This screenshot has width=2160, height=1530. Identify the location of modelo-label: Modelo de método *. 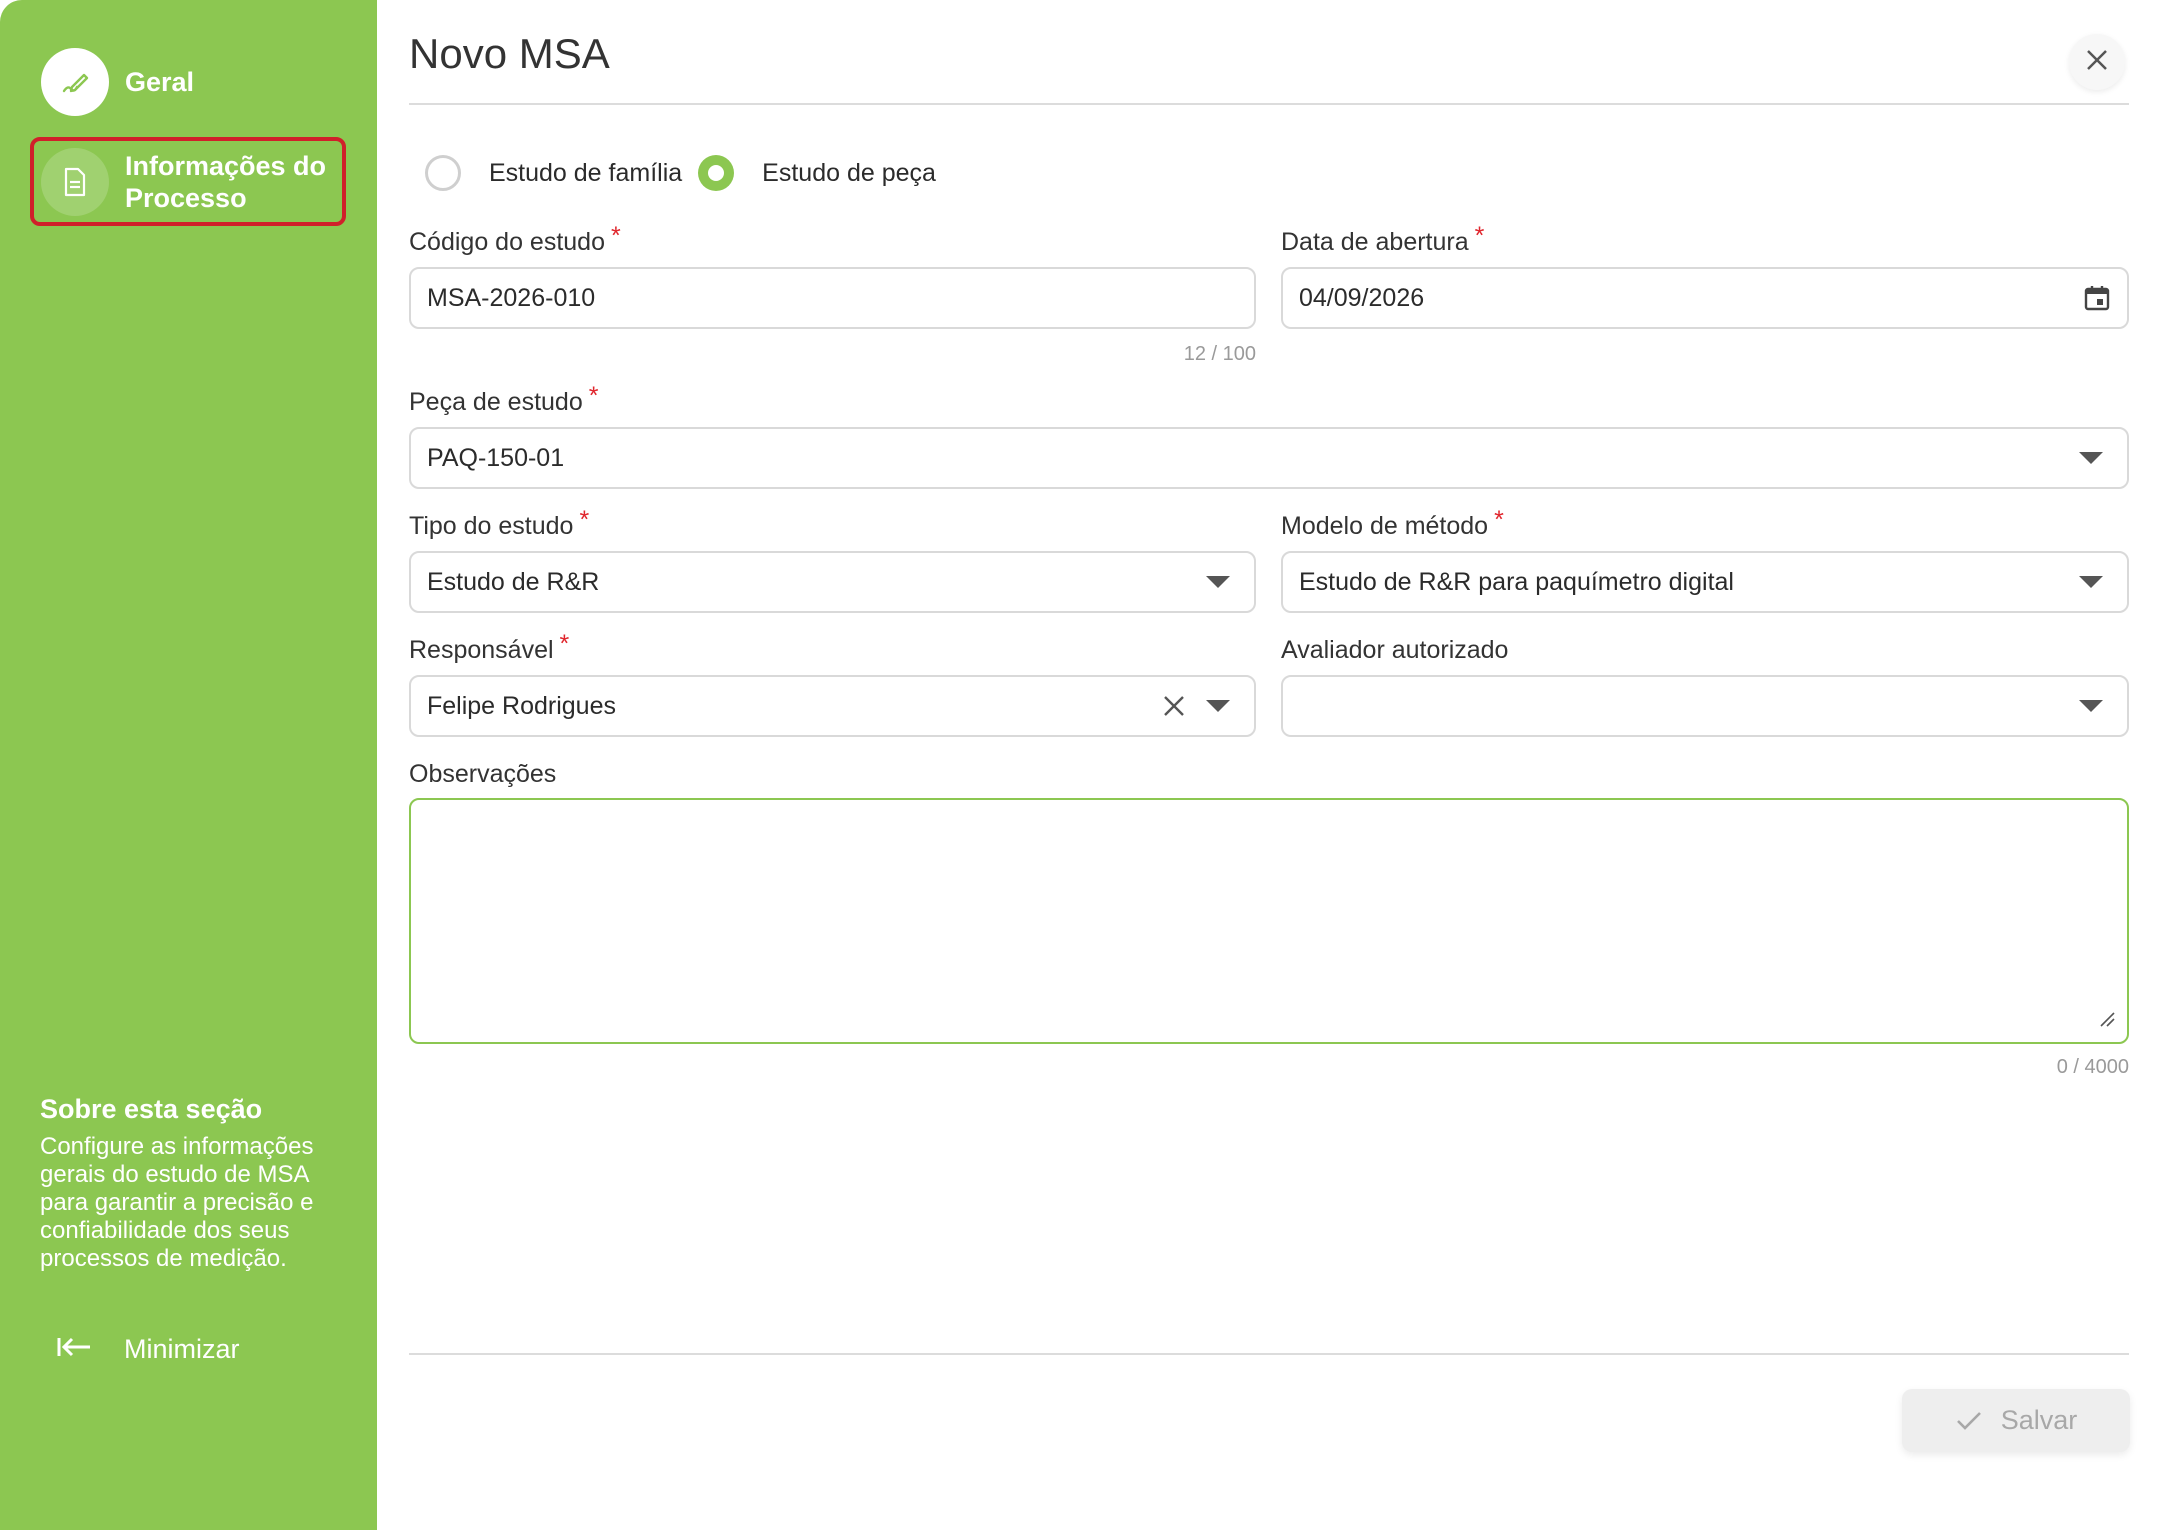
(1392, 523).